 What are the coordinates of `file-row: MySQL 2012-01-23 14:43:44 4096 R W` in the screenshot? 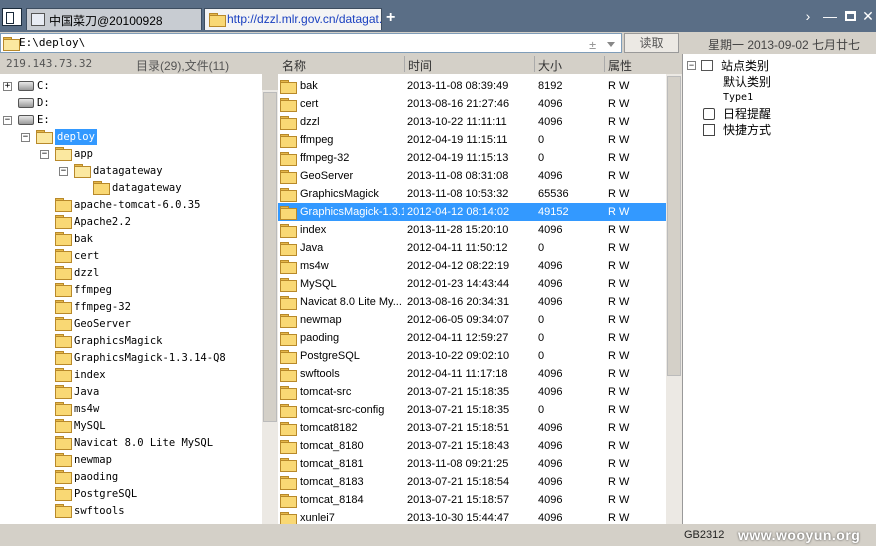 It's located at (472, 284).